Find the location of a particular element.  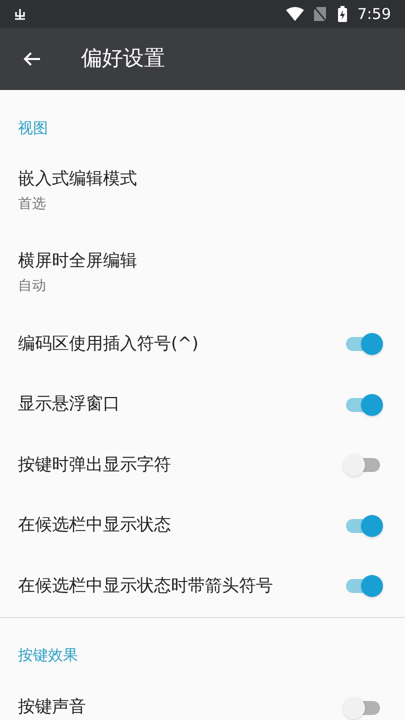

preference-summary: 首选 is located at coordinates (32, 204).